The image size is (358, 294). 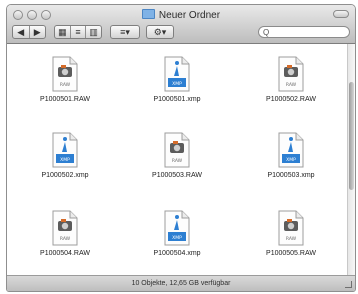 What do you see at coordinates (348, 284) in the screenshot?
I see `resize-handle` at bounding box center [348, 284].